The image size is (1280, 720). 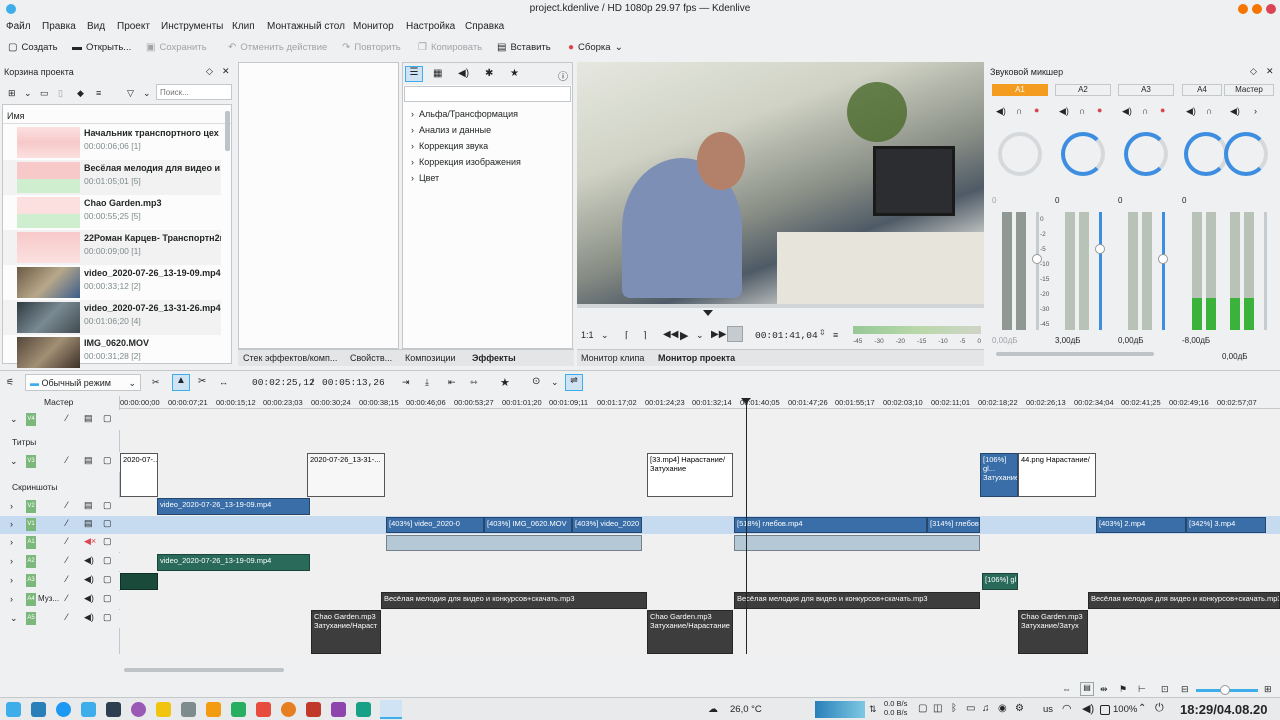 I want to click on favorite-star-icon: ★, so click(x=505, y=382).